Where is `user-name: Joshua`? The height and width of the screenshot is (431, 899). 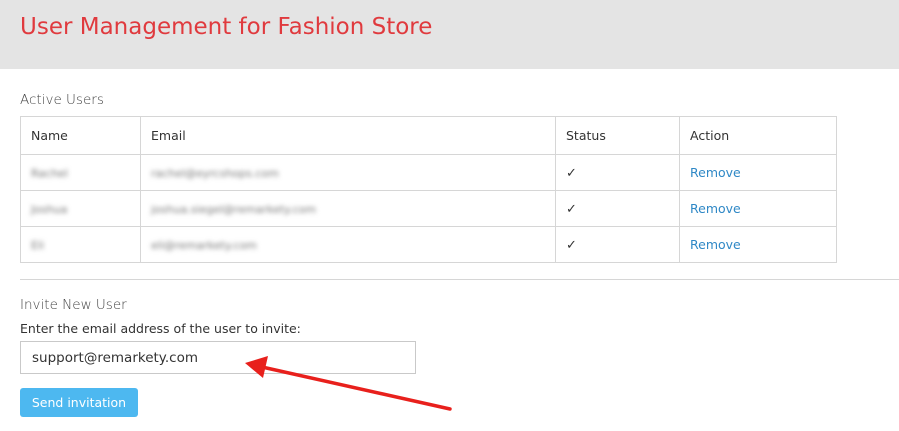 user-name: Joshua is located at coordinates (49, 209).